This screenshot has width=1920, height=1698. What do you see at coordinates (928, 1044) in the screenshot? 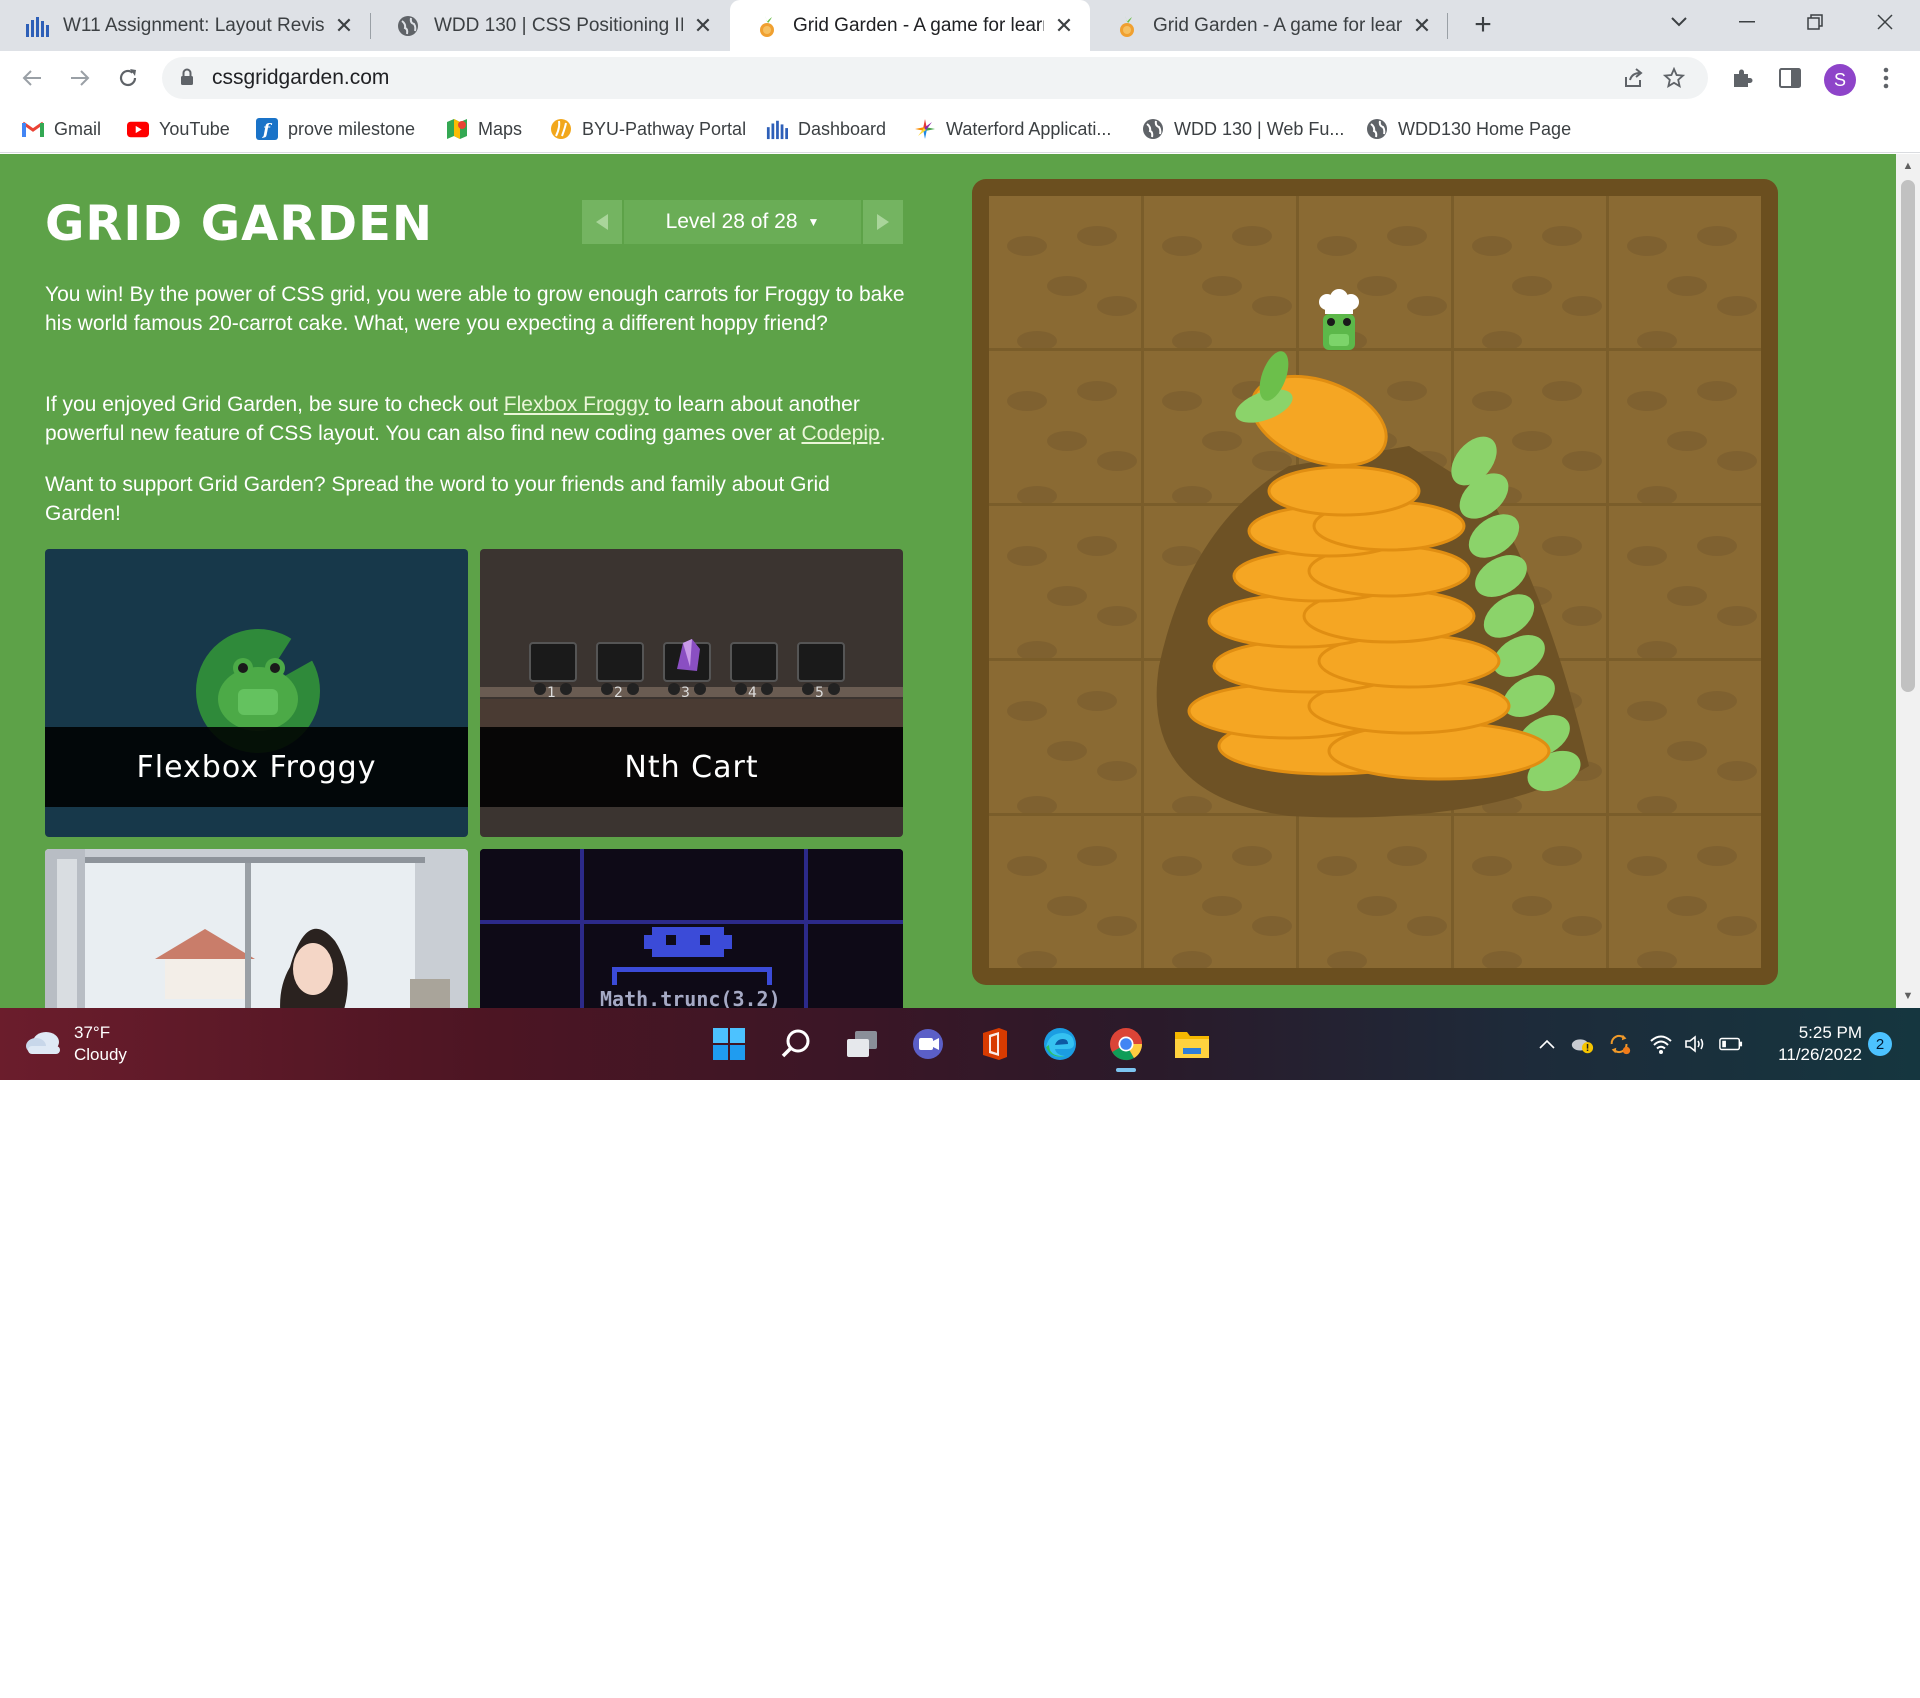
I see `teams-icon` at bounding box center [928, 1044].